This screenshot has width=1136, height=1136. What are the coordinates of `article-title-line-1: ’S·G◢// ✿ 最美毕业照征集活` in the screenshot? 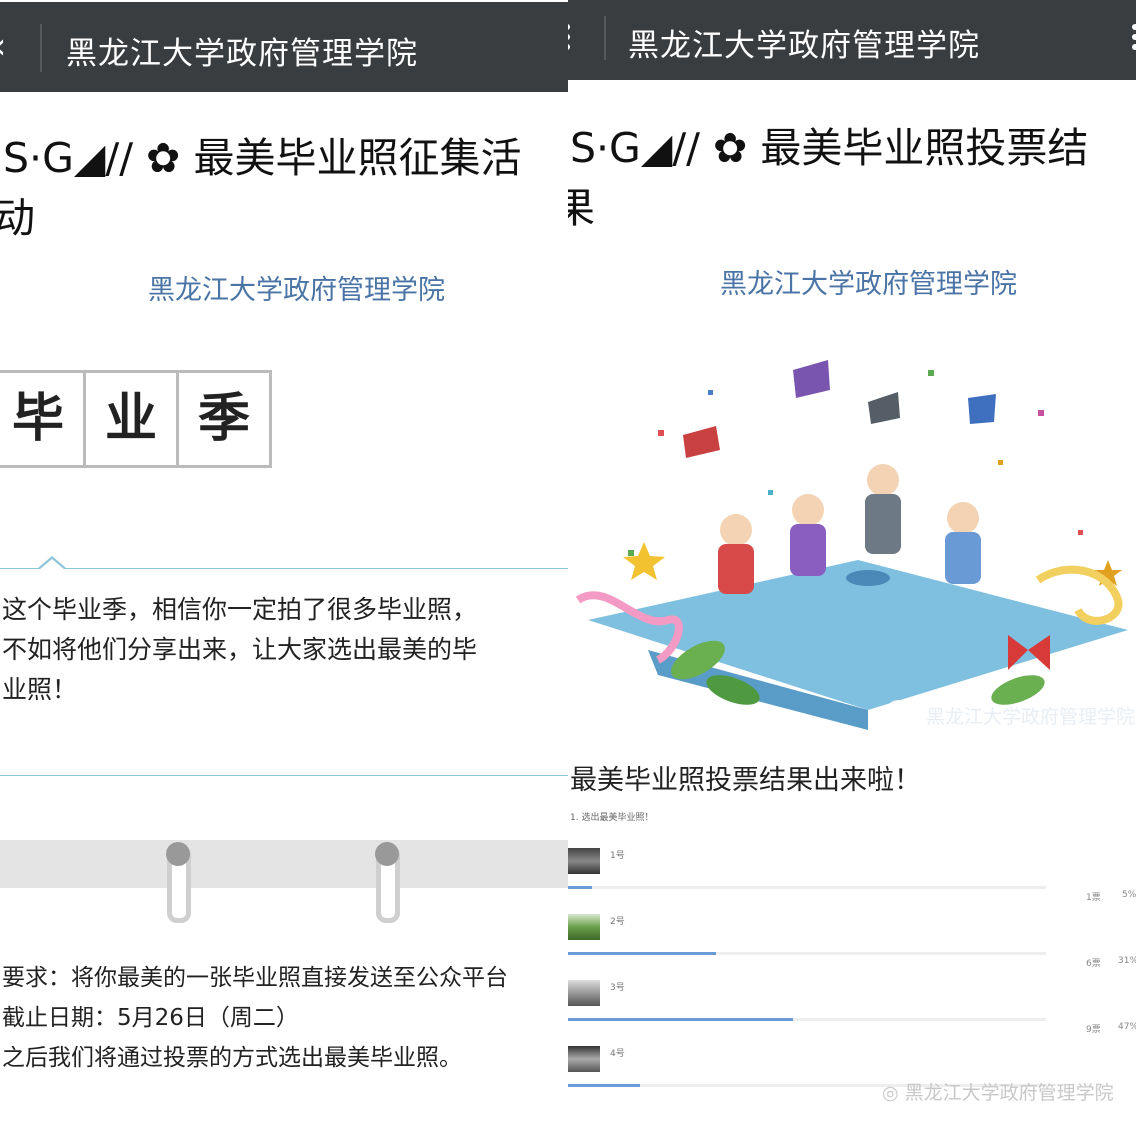 It's located at (261, 158).